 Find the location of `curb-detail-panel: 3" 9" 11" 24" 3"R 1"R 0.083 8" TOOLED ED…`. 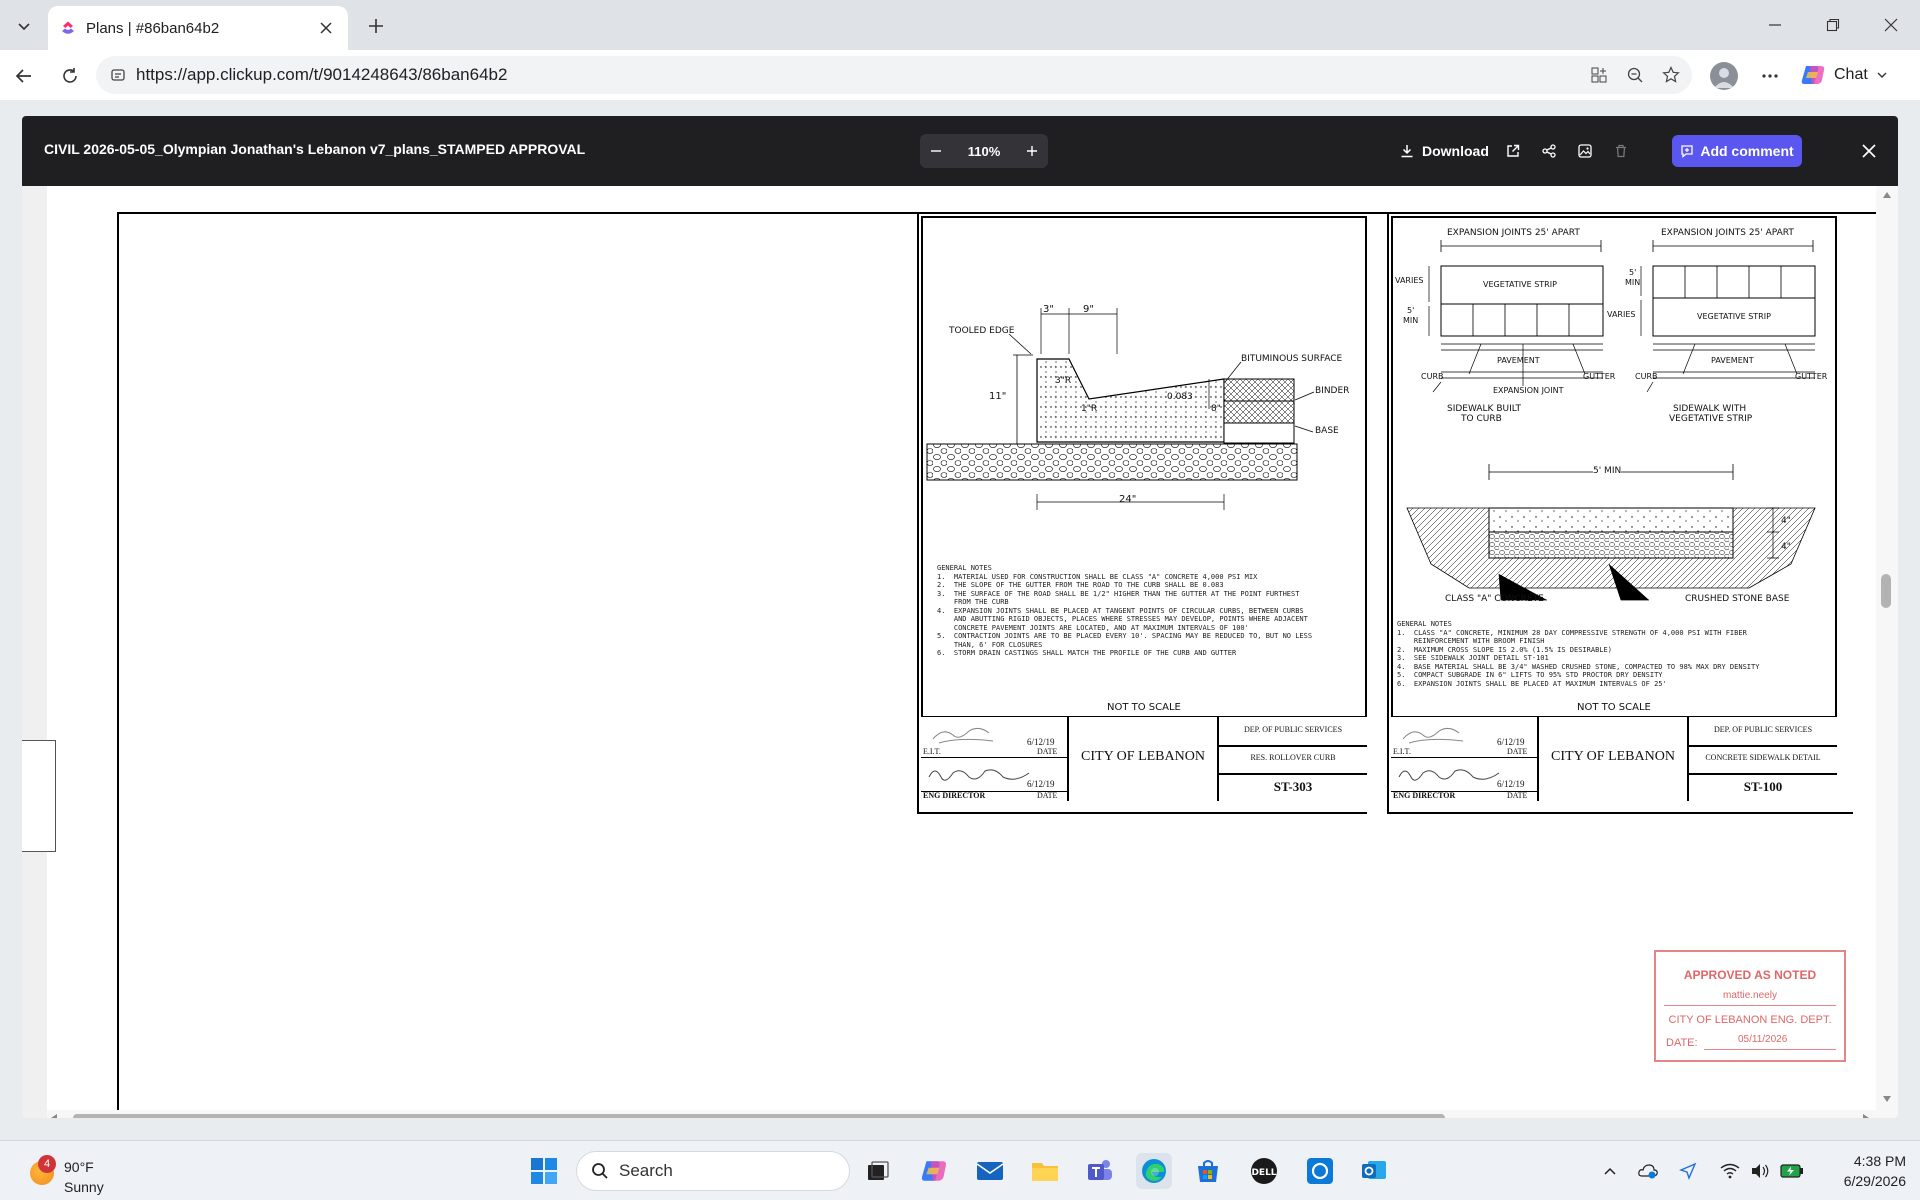

curb-detail-panel: 3" 9" 11" 24" 3"R 1"R 0.083 8" TOOLED ED… is located at coordinates (1142, 514).